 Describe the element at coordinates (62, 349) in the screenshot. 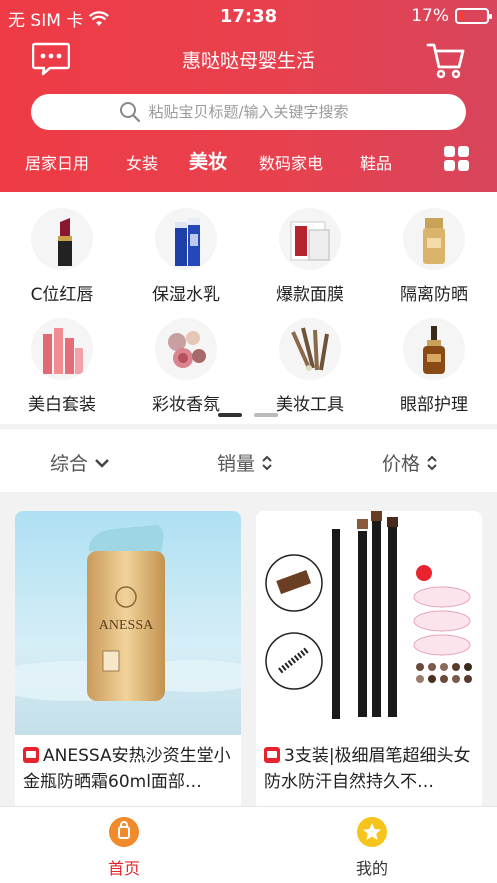

I see `skincare-set-icon` at that location.